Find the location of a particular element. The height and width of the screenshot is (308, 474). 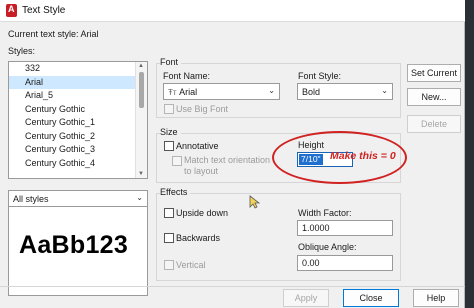

oblique-angle-label: Oblique Angle: is located at coordinates (327, 247).